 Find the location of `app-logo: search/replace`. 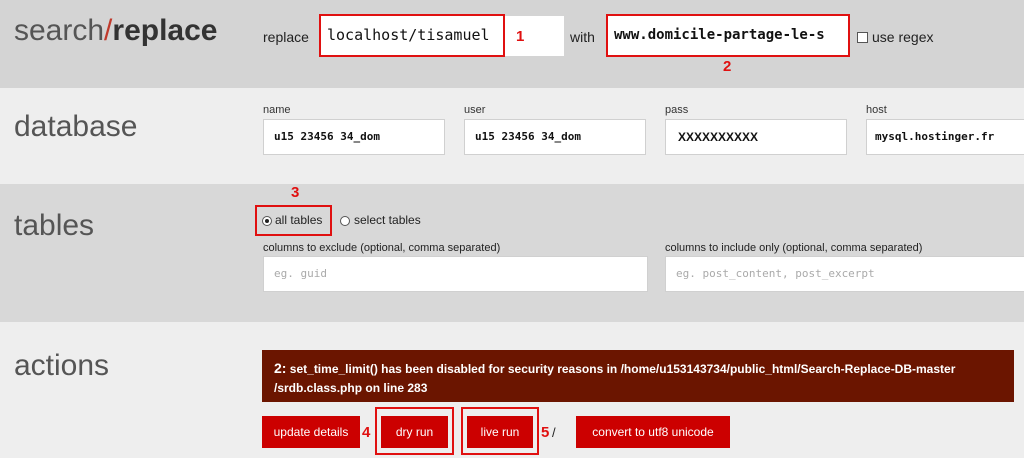

app-logo: search/replace is located at coordinates (115, 31).